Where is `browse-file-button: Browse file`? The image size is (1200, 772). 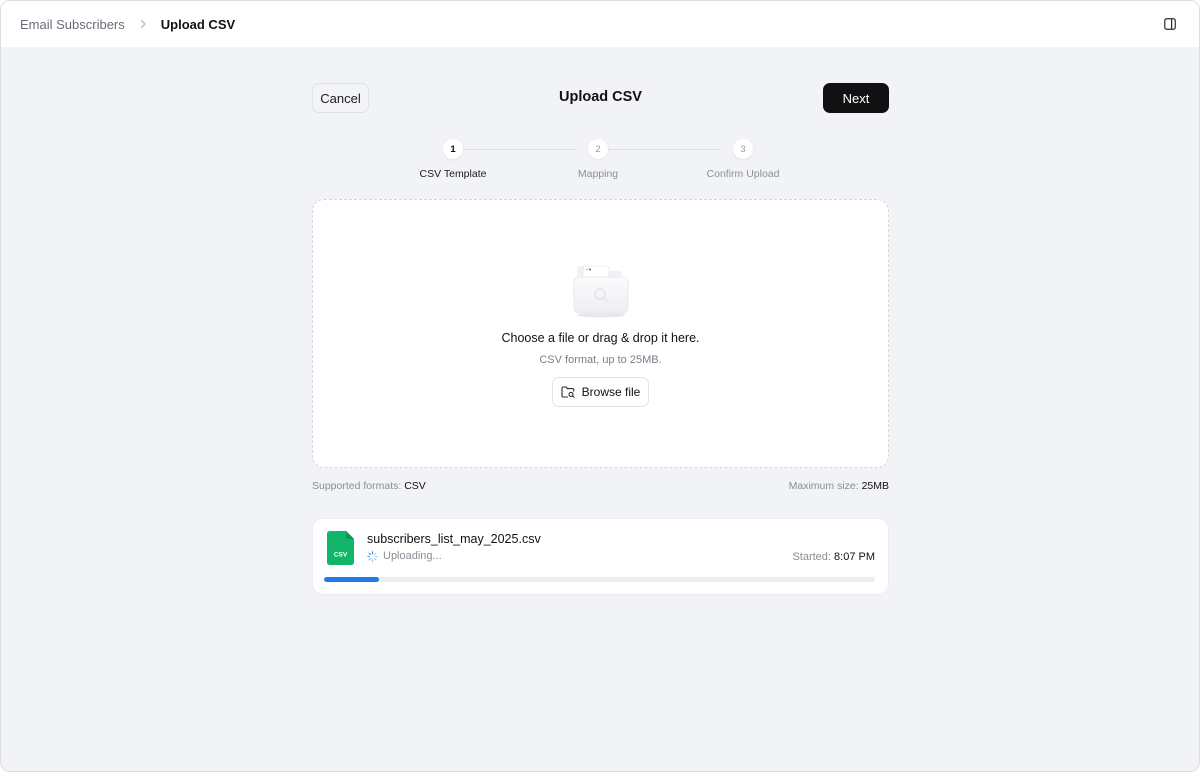
browse-file-button: Browse file is located at coordinates (600, 392).